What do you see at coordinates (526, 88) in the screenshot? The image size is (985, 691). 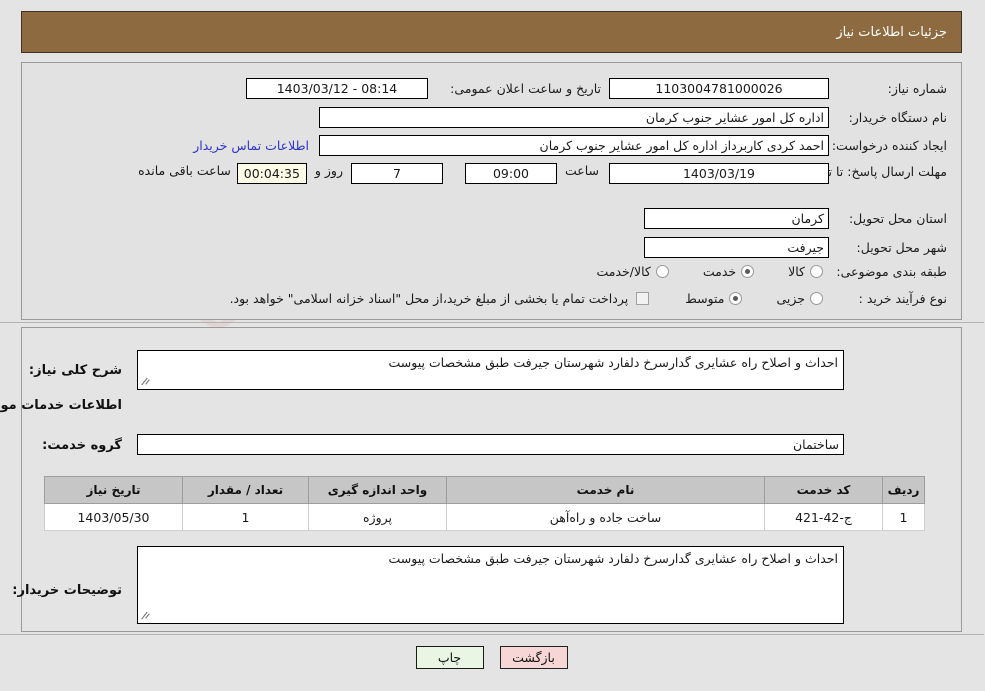 I see `public-announcement-label: تاریخ و ساعت اعلان عمومی:` at bounding box center [526, 88].